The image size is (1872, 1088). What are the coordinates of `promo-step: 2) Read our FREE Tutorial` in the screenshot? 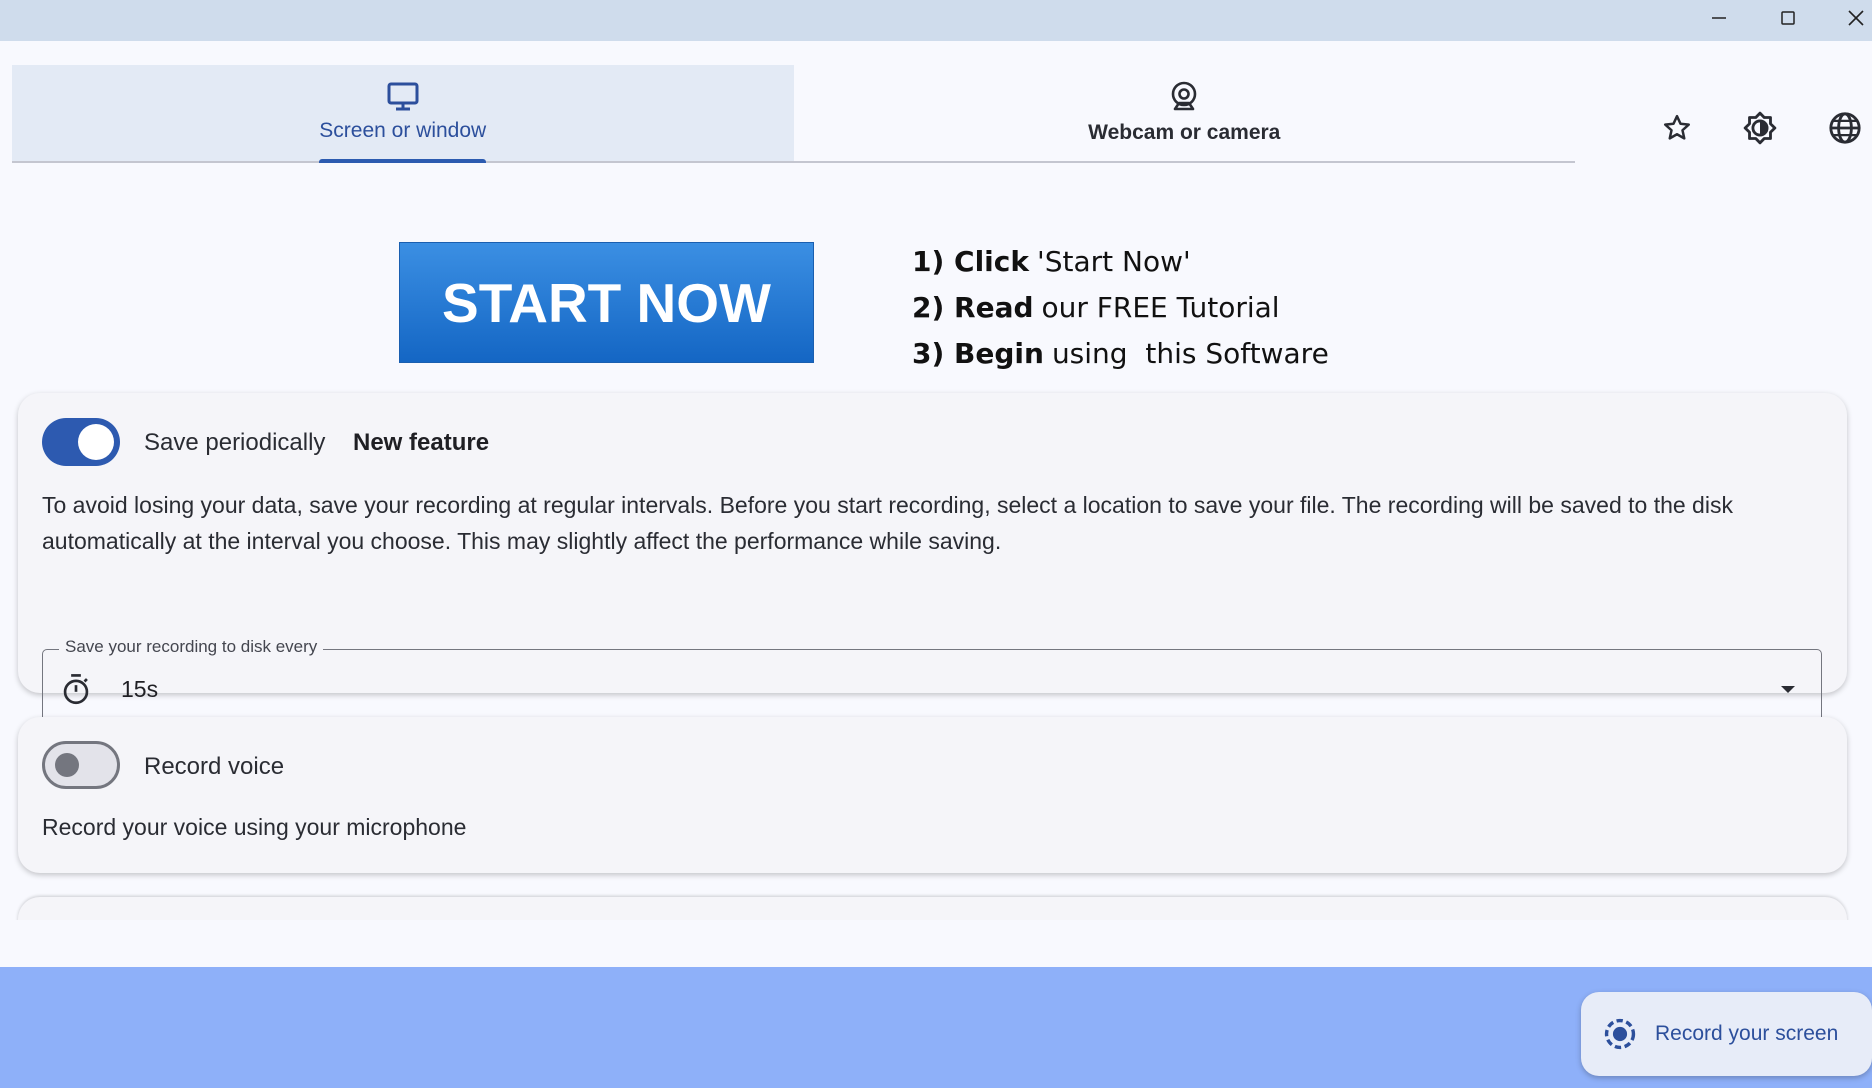 It's located at (1120, 307).